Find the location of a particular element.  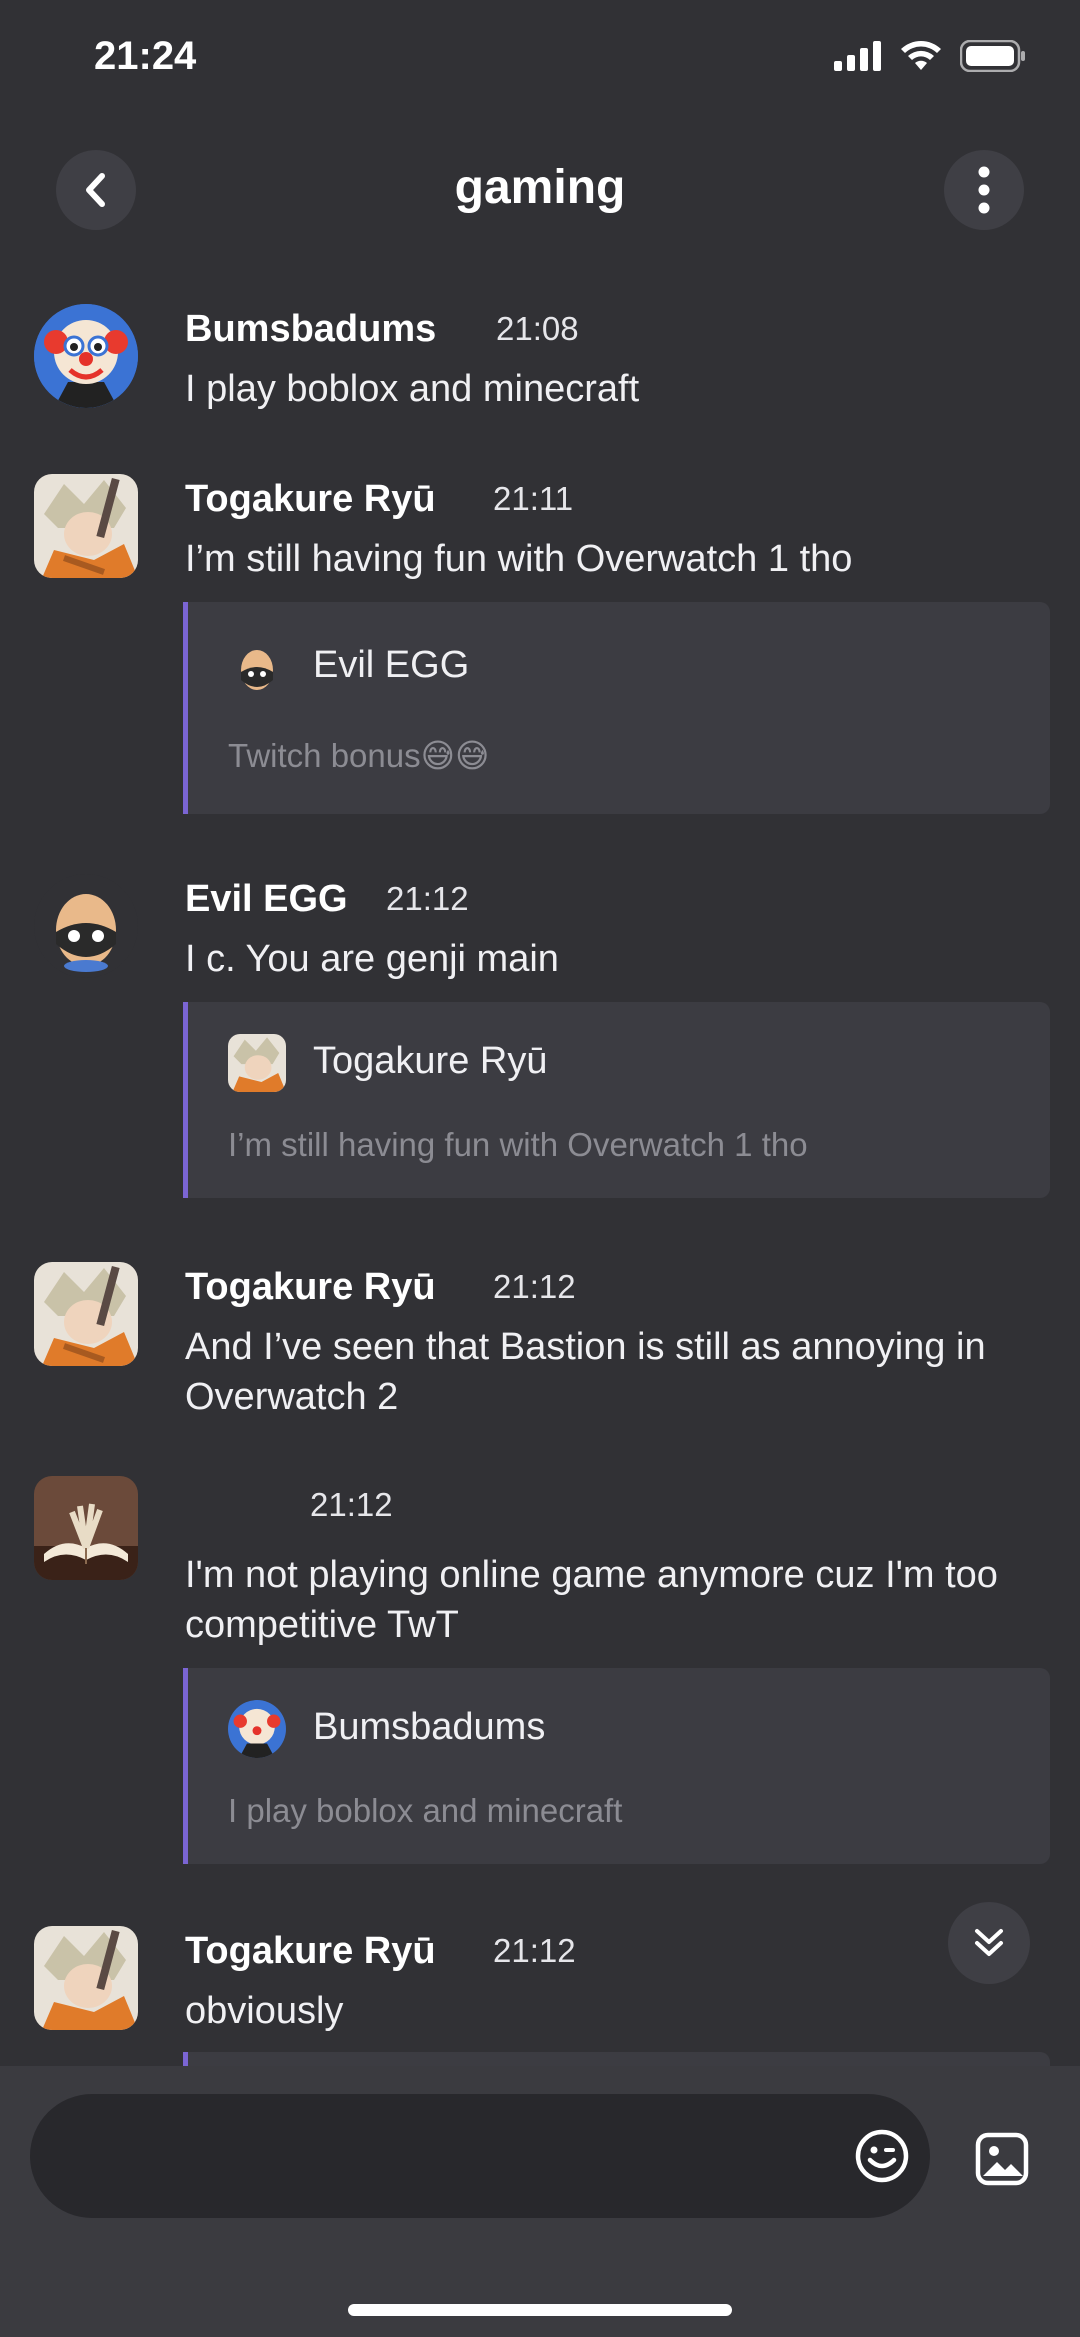

signal-icon is located at coordinates (857, 56).